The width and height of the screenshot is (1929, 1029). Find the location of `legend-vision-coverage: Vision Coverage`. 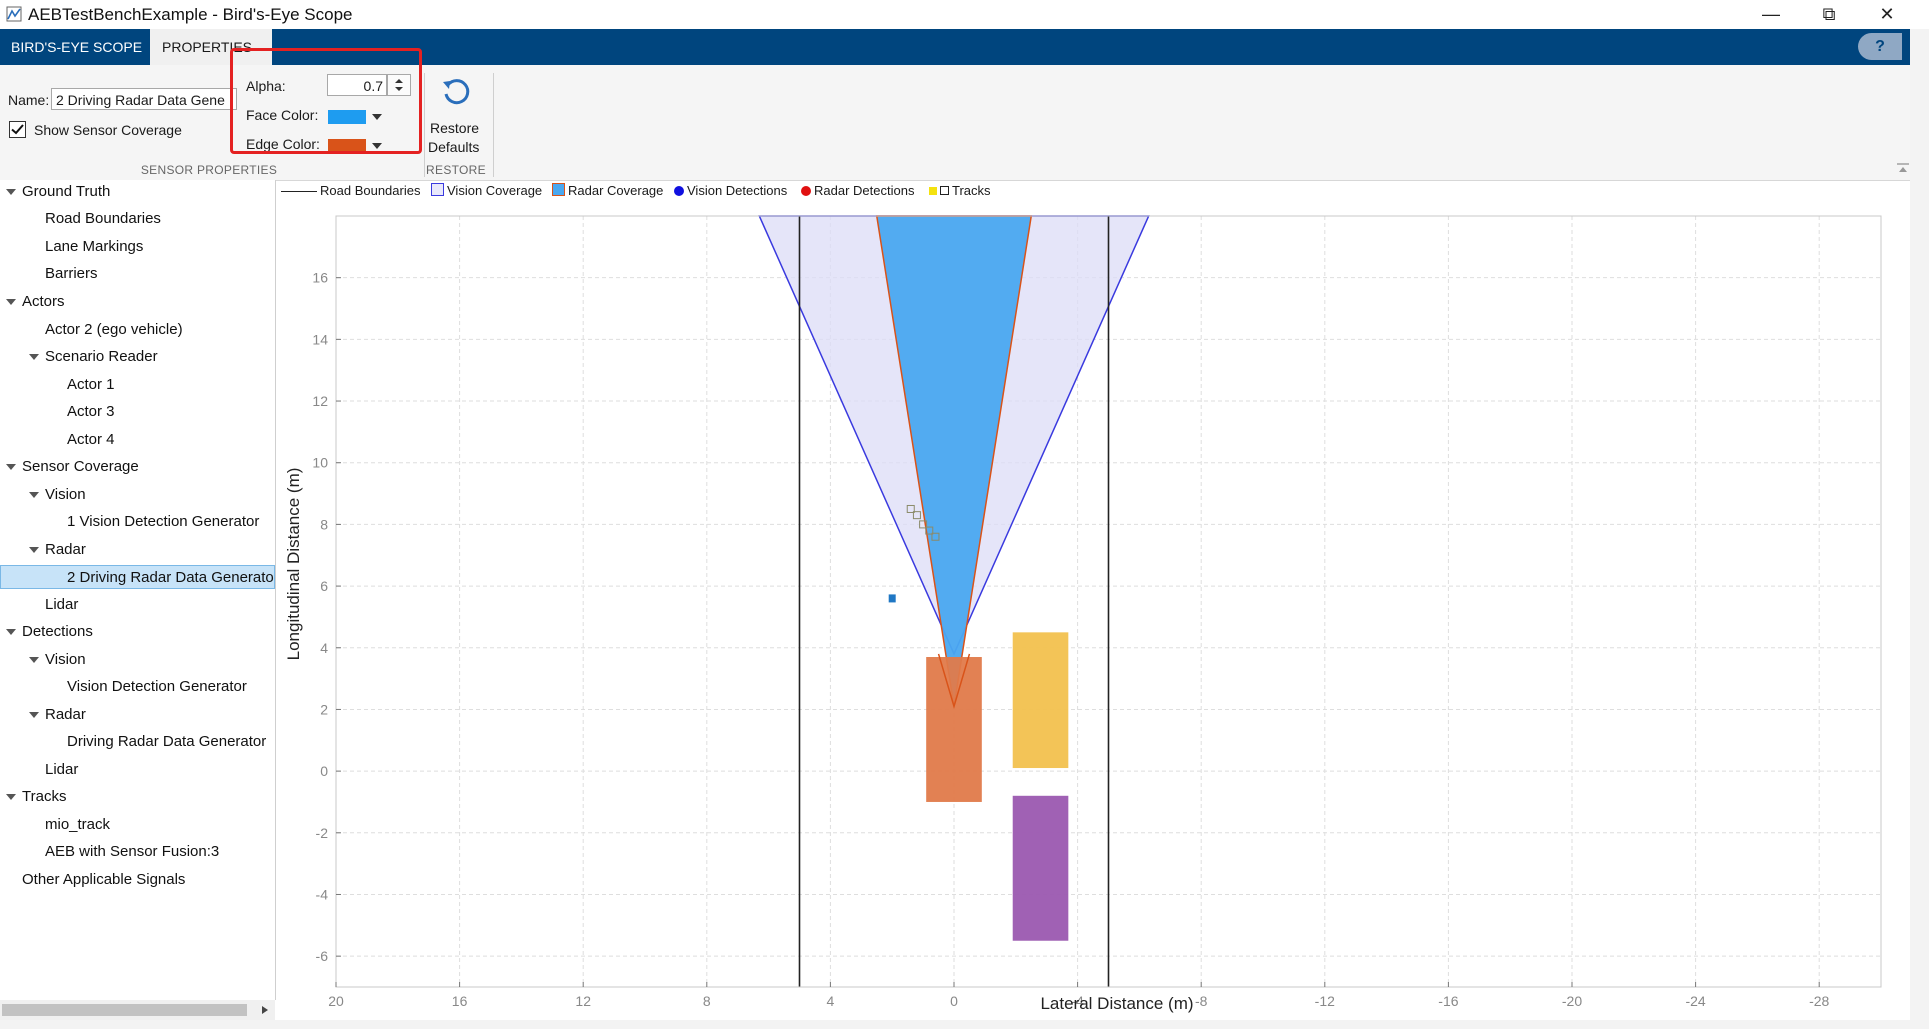

legend-vision-coverage: Vision Coverage is located at coordinates (486, 190).